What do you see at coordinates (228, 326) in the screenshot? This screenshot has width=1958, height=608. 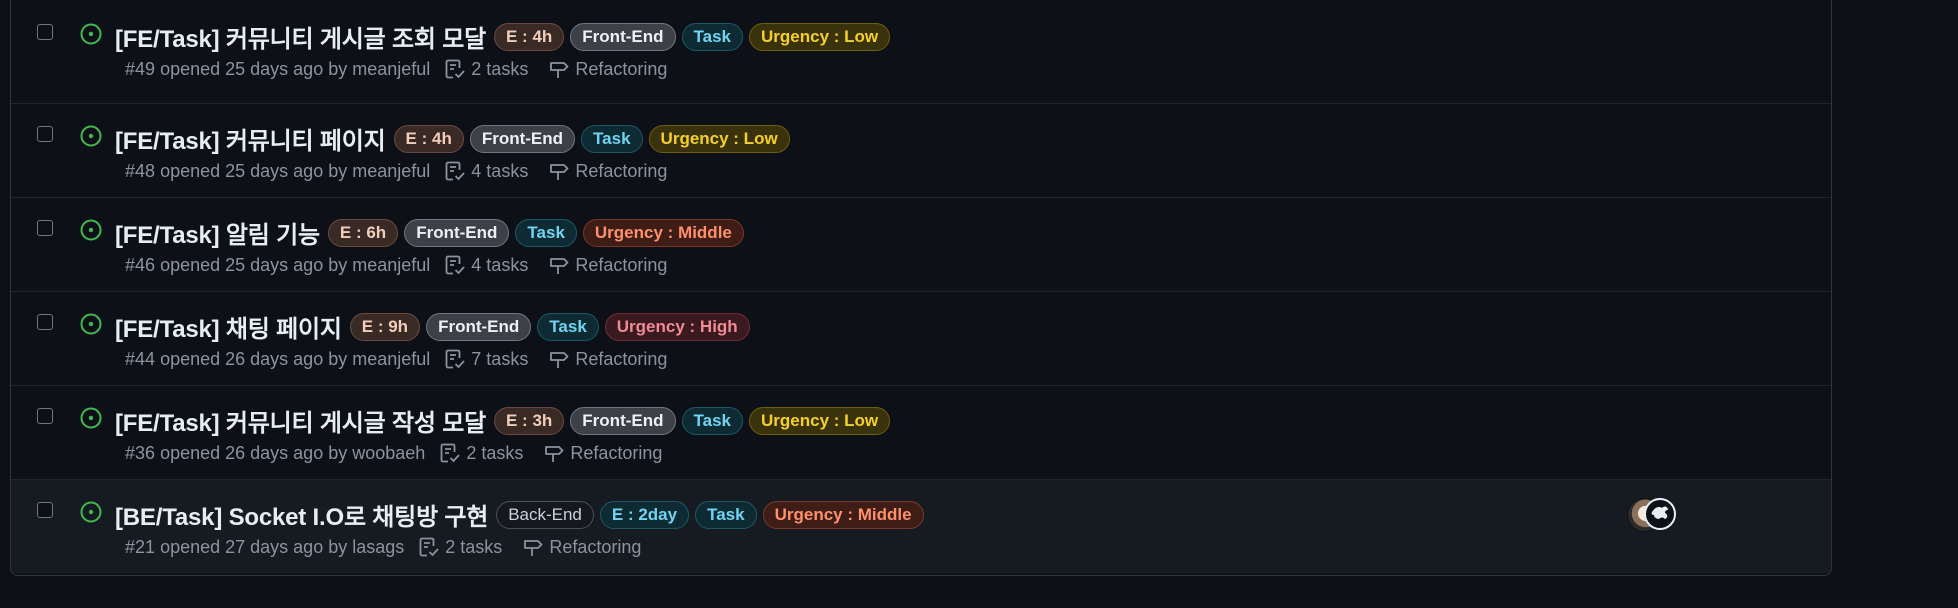 I see `issue-title-link: [FE/Task] 채팅 페이지` at bounding box center [228, 326].